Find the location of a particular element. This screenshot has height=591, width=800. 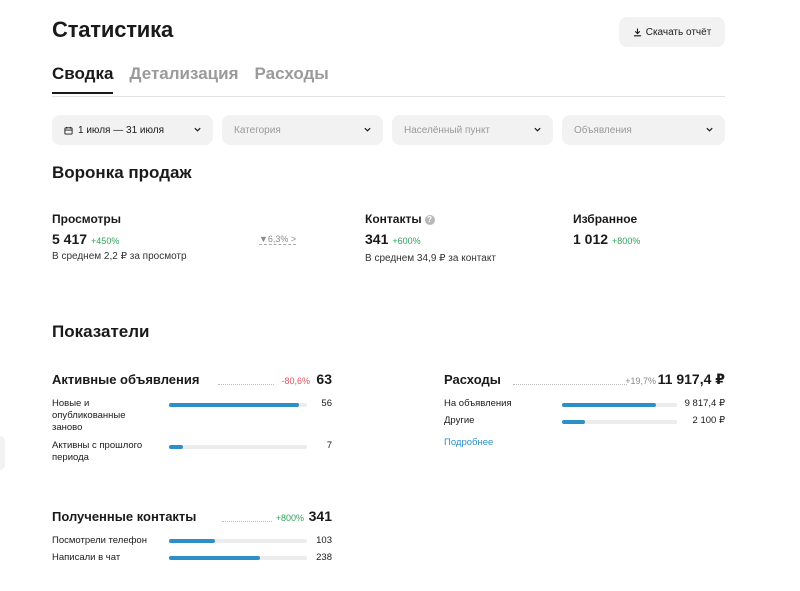

contacts-metric: 341 +600% is located at coordinates (393, 239).